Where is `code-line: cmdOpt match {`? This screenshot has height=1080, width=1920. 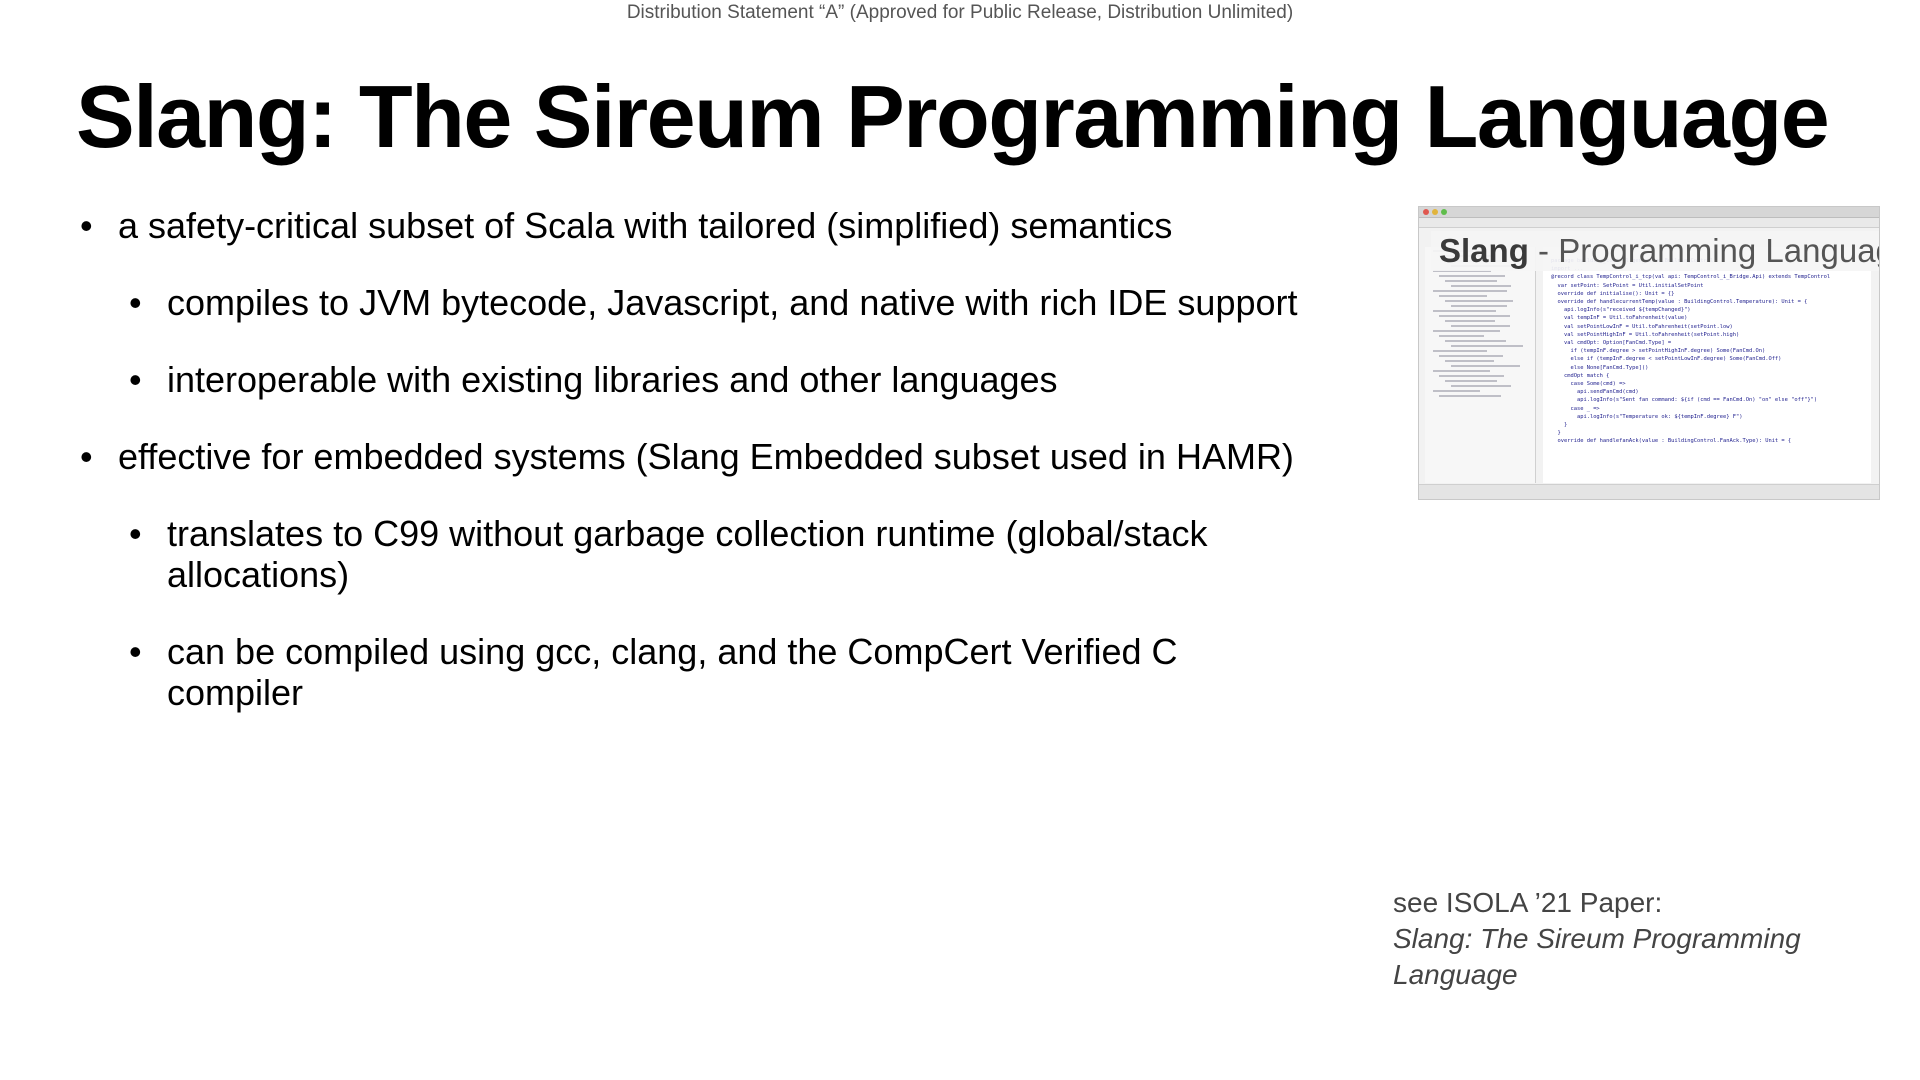
code-line: cmdOpt match { is located at coordinates (1580, 375).